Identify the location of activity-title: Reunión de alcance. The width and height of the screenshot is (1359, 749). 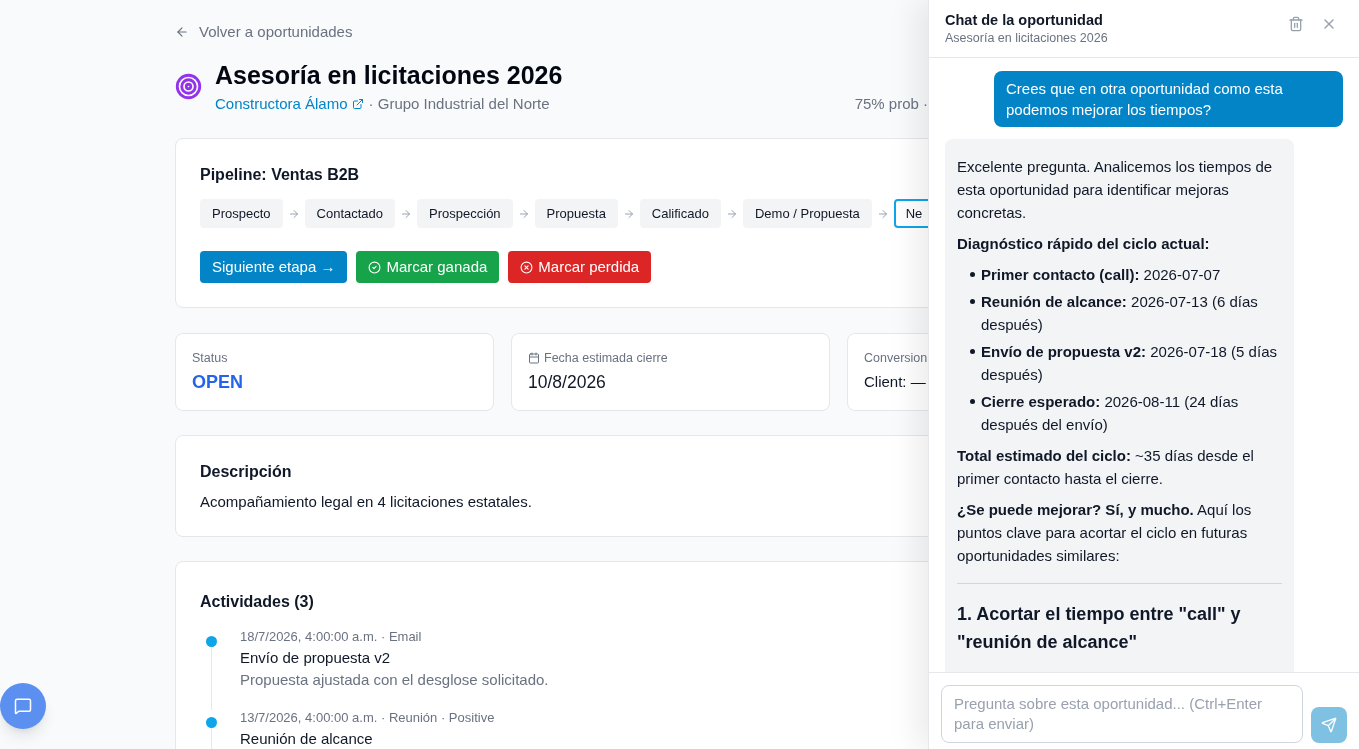
(306, 739).